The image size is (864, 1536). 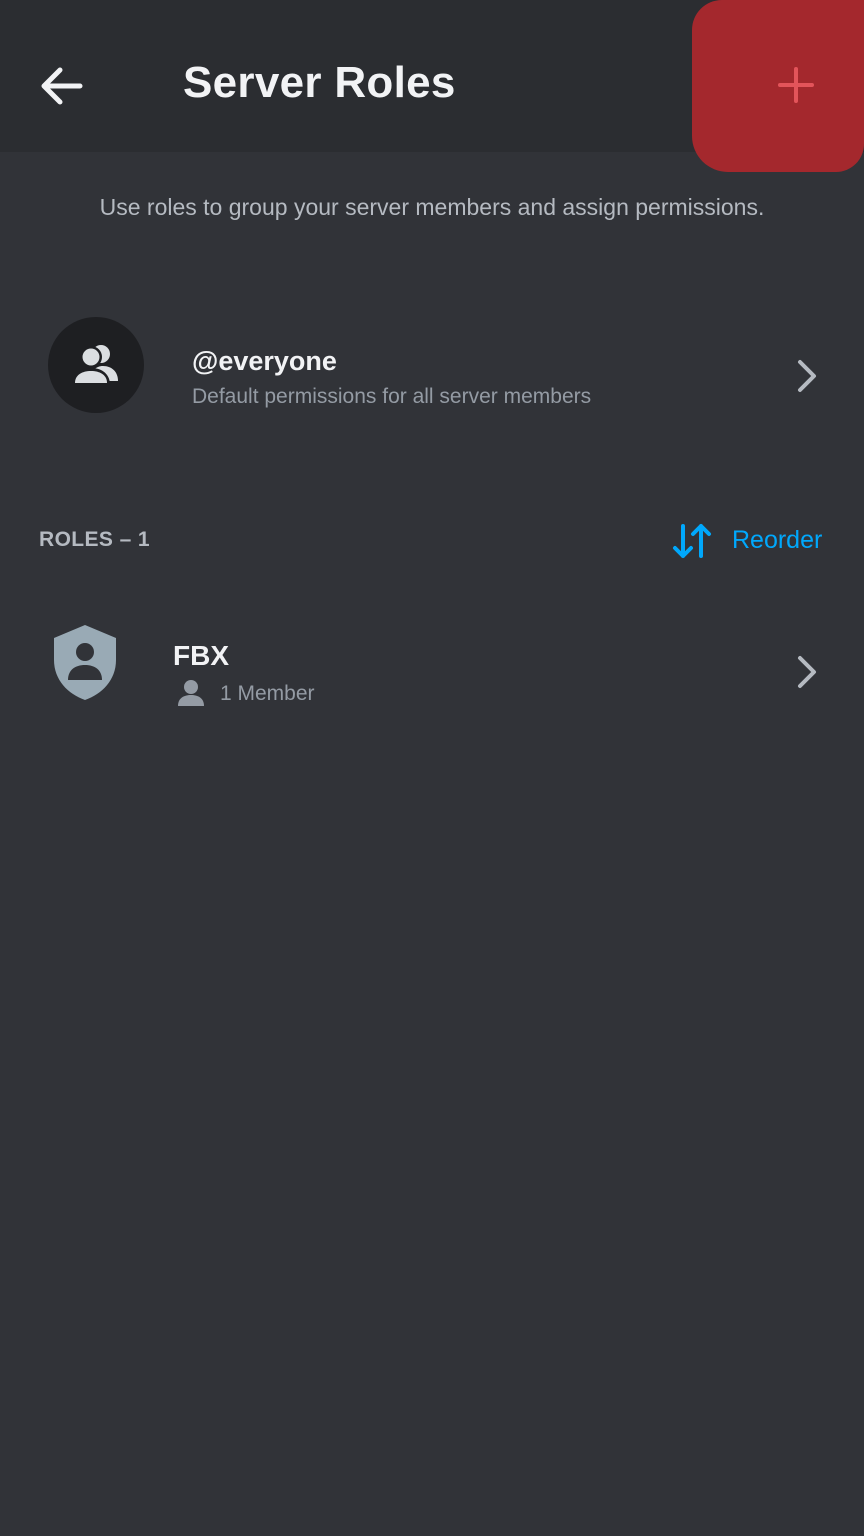 What do you see at coordinates (796, 85) in the screenshot?
I see `plus-icon` at bounding box center [796, 85].